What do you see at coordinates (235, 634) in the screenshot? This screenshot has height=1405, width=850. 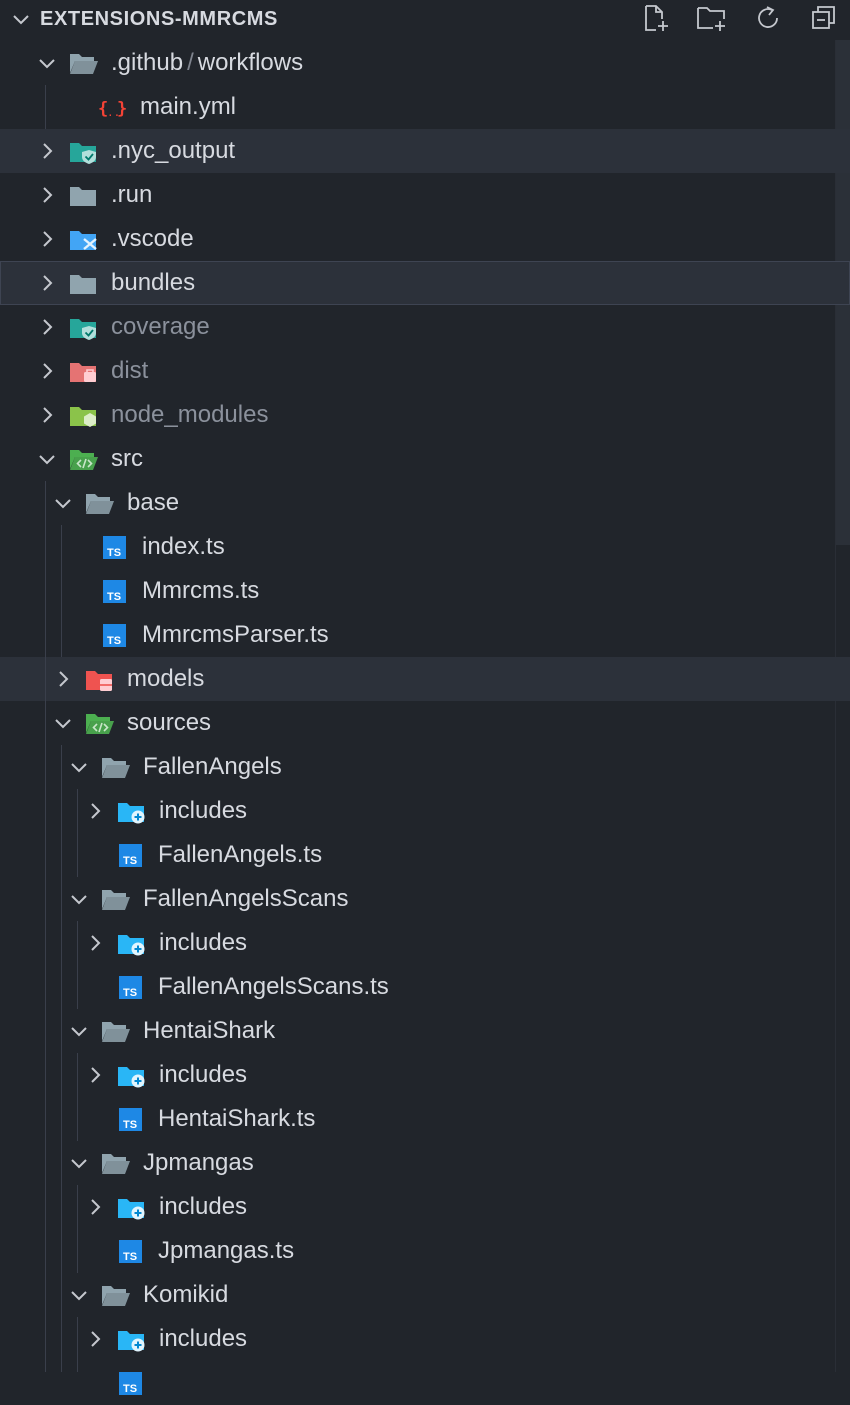 I see `tree-item-name: MmrcmsParser.ts` at bounding box center [235, 634].